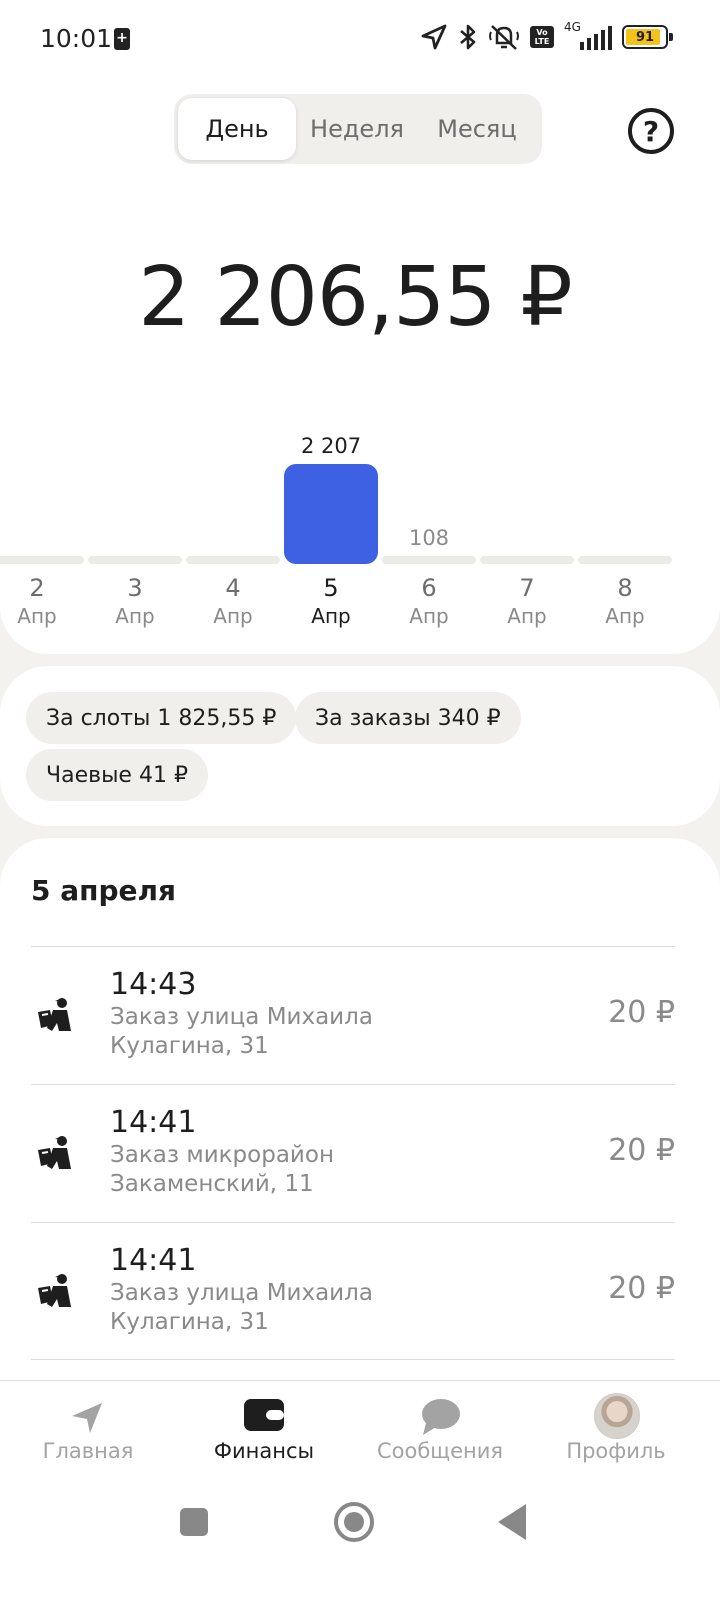 The image size is (720, 1600). What do you see at coordinates (117, 775) in the screenshot?
I see `chip-tips: Чаевые 41 ₽` at bounding box center [117, 775].